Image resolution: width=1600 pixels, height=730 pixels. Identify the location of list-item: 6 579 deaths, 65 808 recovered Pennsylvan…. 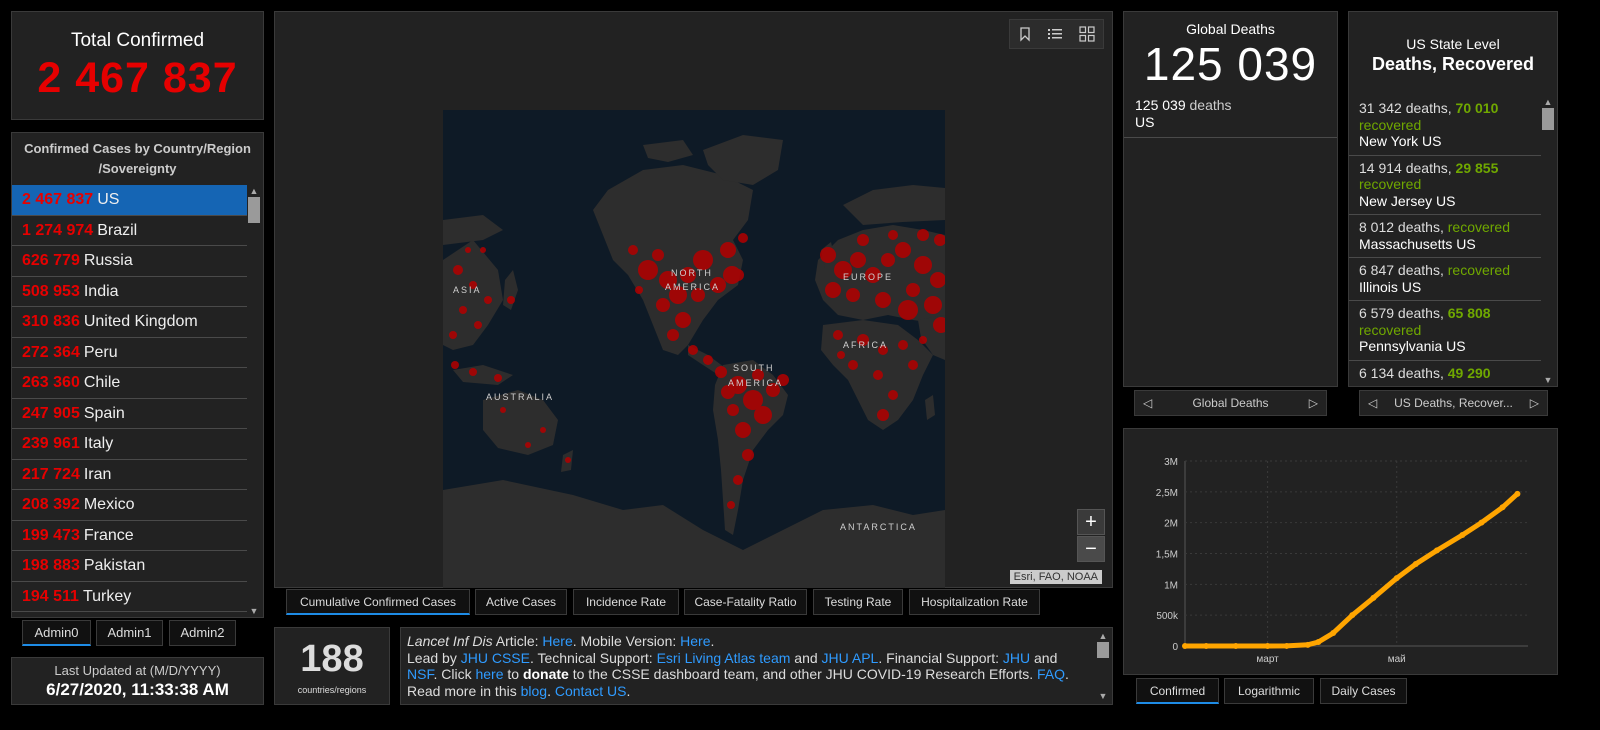
(1446, 331).